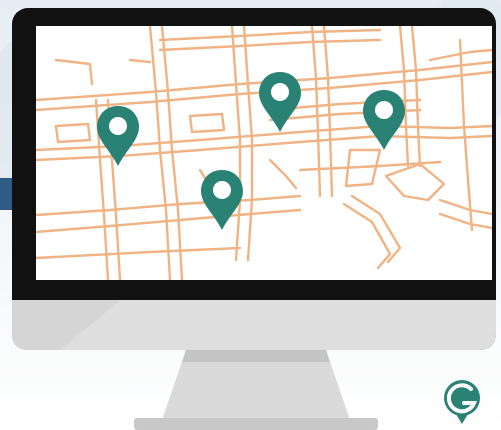  What do you see at coordinates (256, 356) in the screenshot?
I see `monitor-stand-shadow` at bounding box center [256, 356].